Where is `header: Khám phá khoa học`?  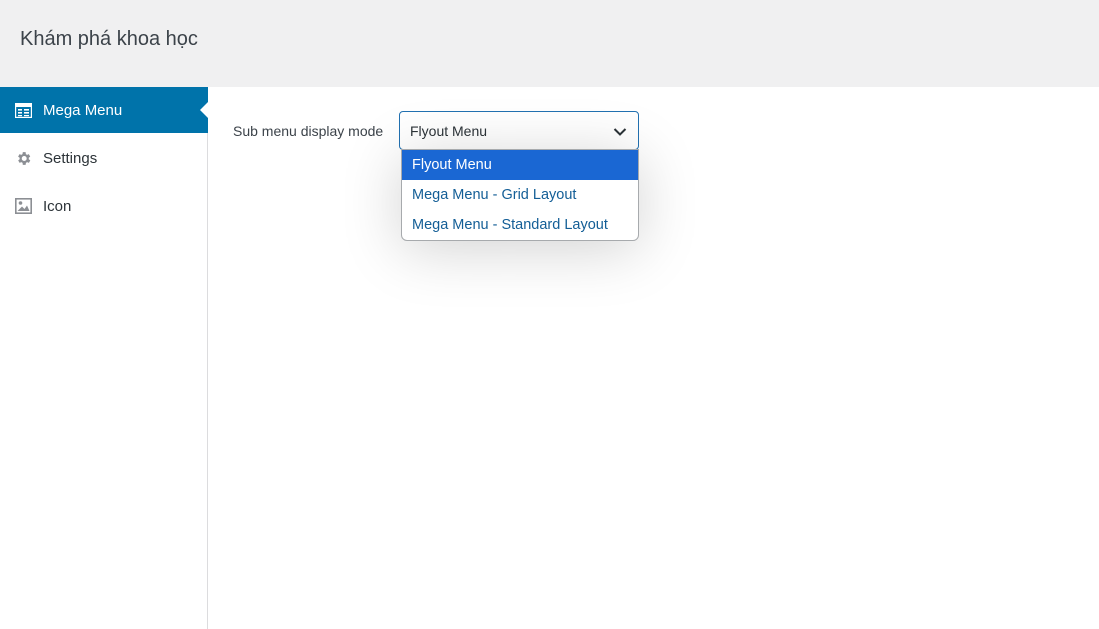 header: Khám phá khoa học is located at coordinates (549, 43).